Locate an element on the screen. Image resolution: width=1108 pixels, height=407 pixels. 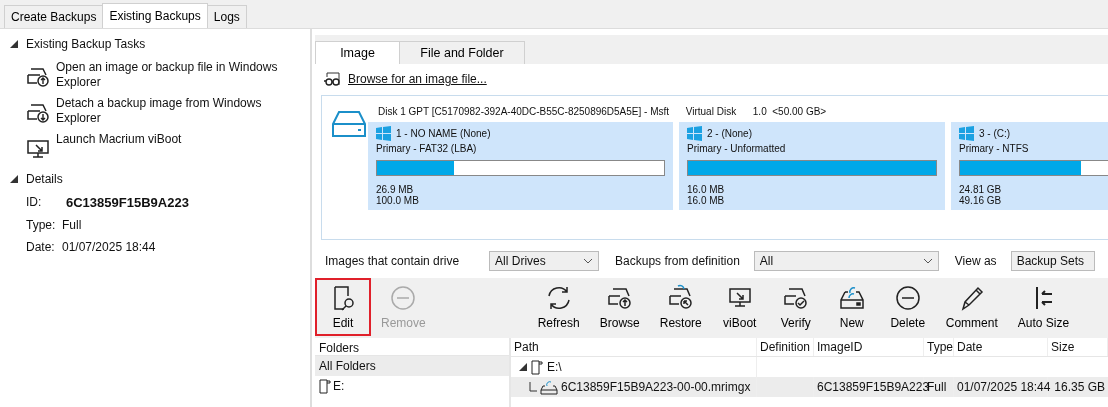
column-header: ImageID is located at coordinates (869, 347).